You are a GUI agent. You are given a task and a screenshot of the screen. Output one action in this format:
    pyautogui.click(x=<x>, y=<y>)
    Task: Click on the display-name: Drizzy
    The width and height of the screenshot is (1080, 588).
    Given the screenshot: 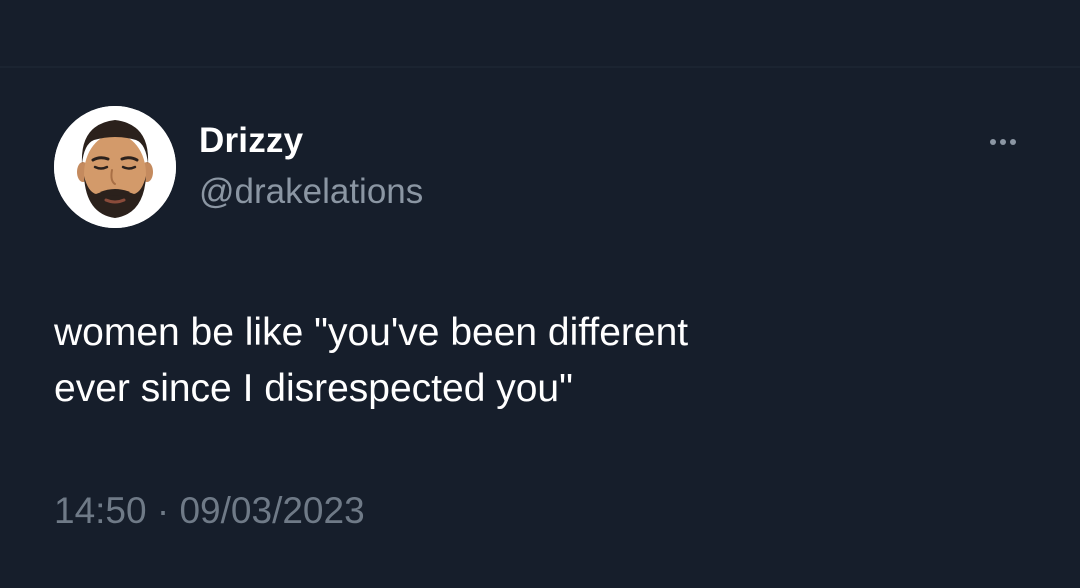 What is the action you would take?
    pyautogui.click(x=251, y=141)
    